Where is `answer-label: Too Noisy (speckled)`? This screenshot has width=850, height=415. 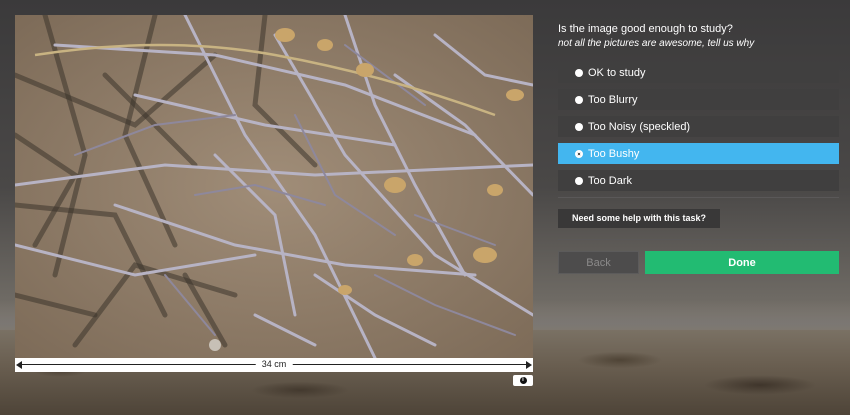
answer-label: Too Noisy (speckled) is located at coordinates (639, 126).